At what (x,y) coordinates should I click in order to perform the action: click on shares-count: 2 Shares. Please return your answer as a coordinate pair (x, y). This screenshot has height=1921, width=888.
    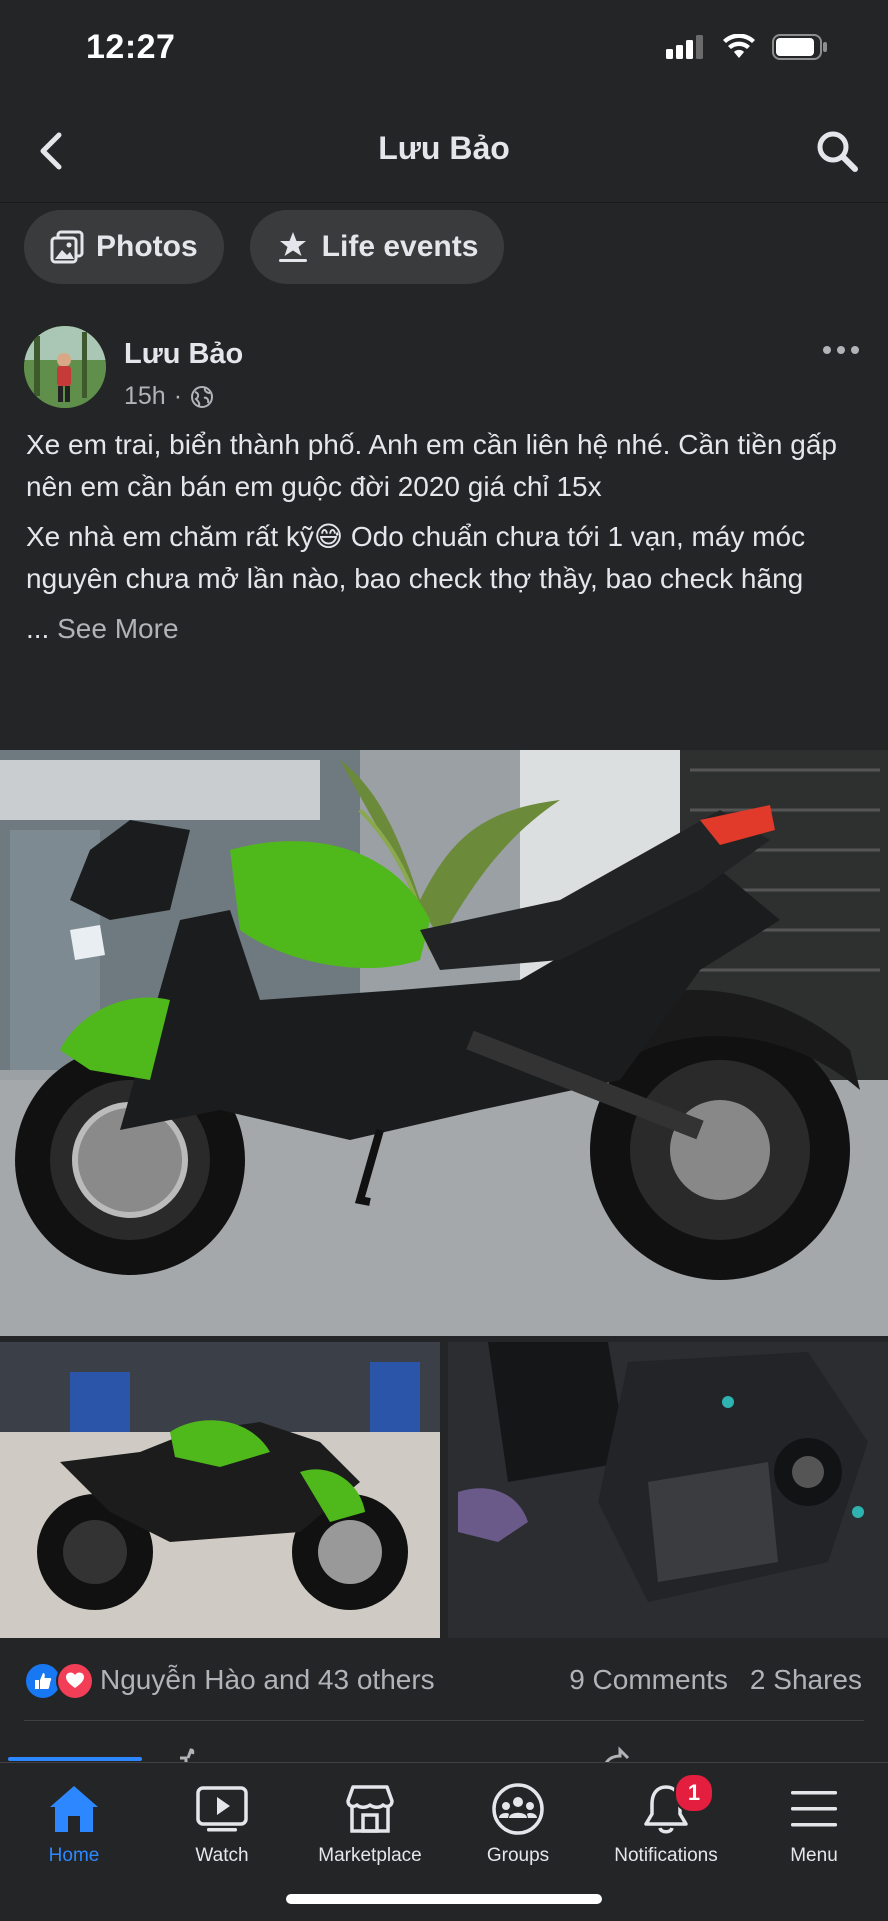
    Looking at the image, I should click on (806, 1680).